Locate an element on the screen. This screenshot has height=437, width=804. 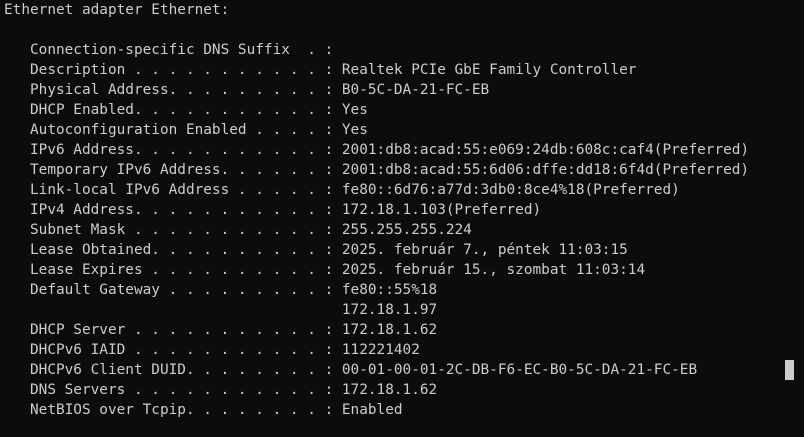
adapter-heading: Ethernet adapter Ethernet: is located at coordinates (117, 10).